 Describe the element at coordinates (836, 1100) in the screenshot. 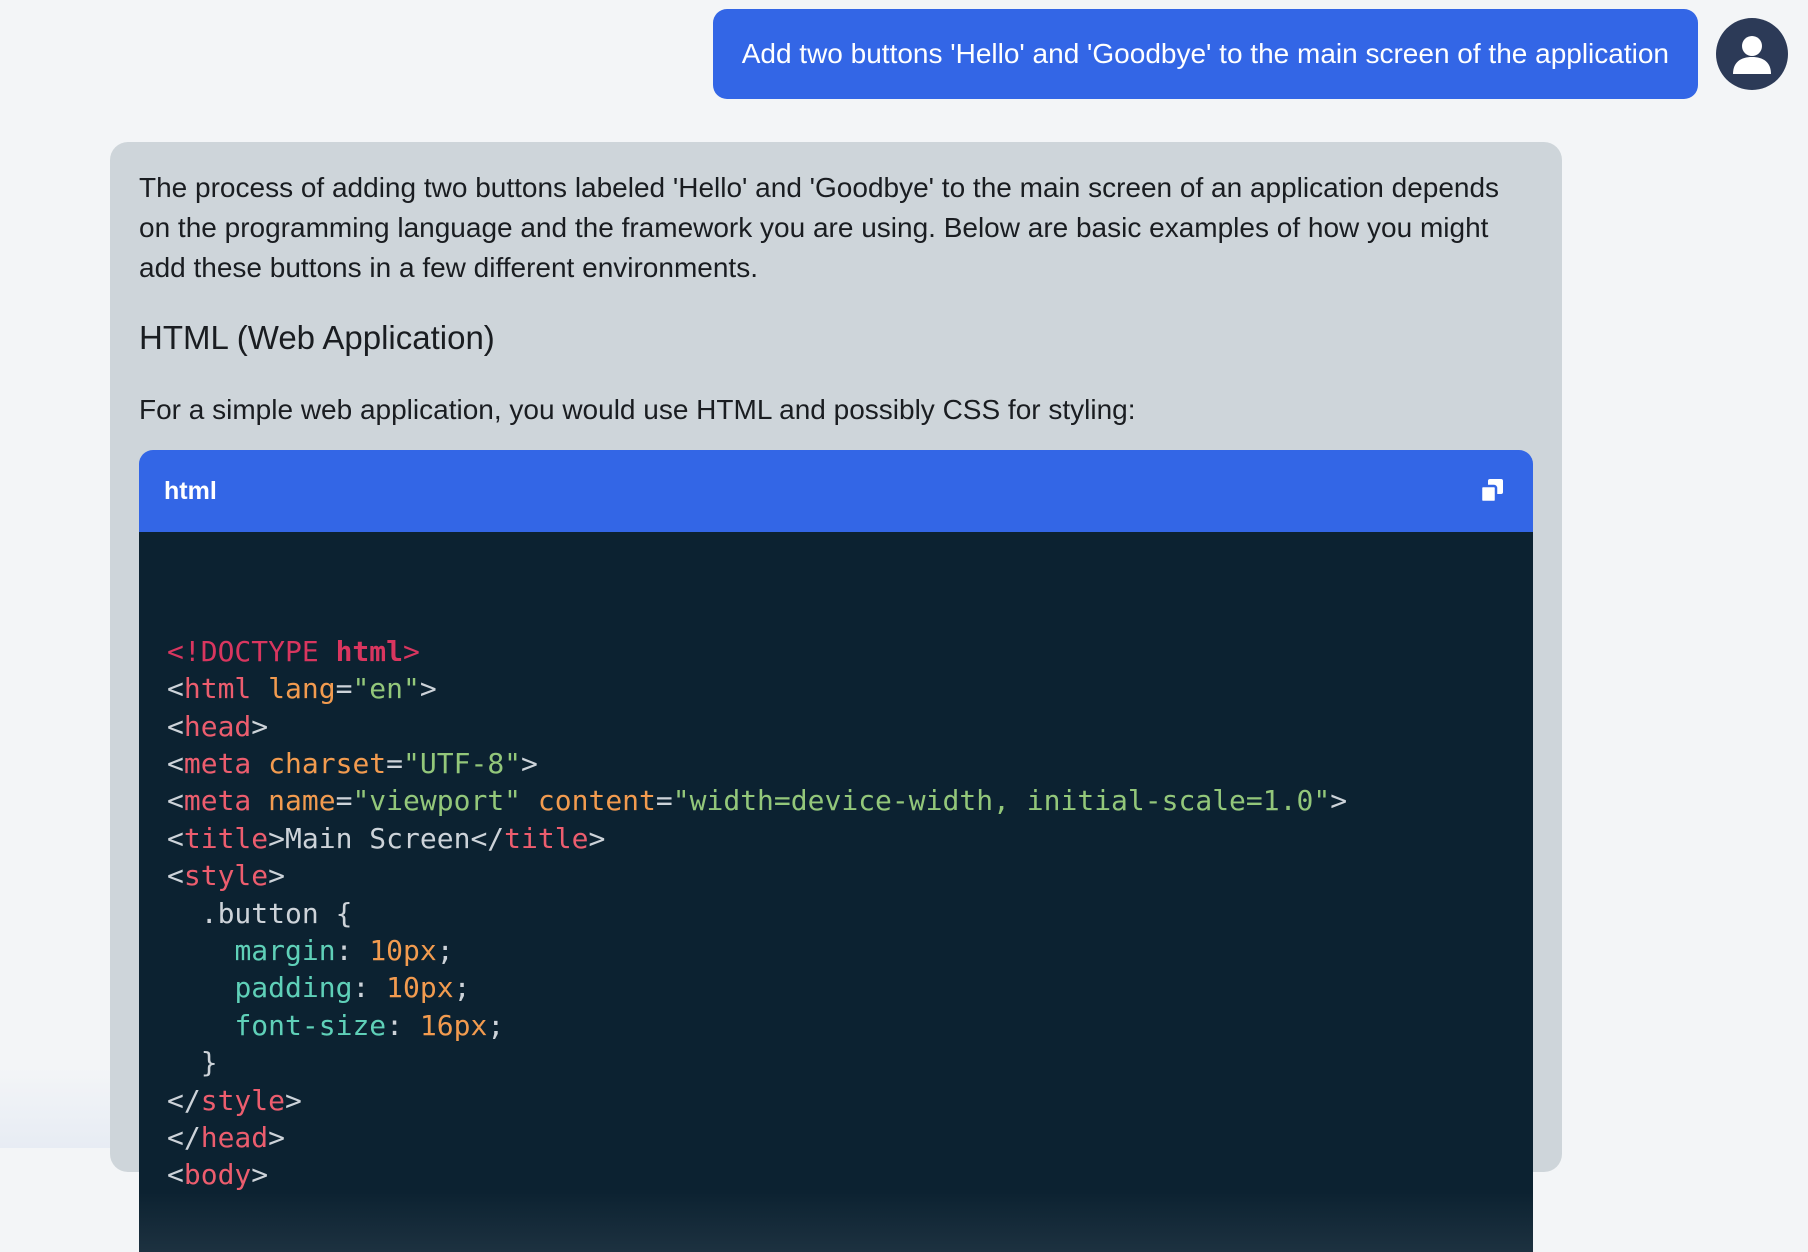

I see `code-line: </style>` at that location.